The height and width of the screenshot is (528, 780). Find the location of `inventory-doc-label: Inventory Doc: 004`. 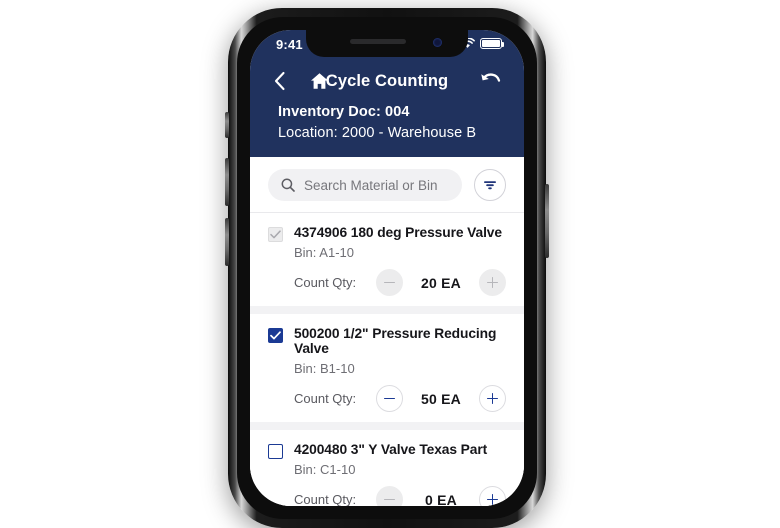

inventory-doc-label: Inventory Doc: 004 is located at coordinates (344, 112).